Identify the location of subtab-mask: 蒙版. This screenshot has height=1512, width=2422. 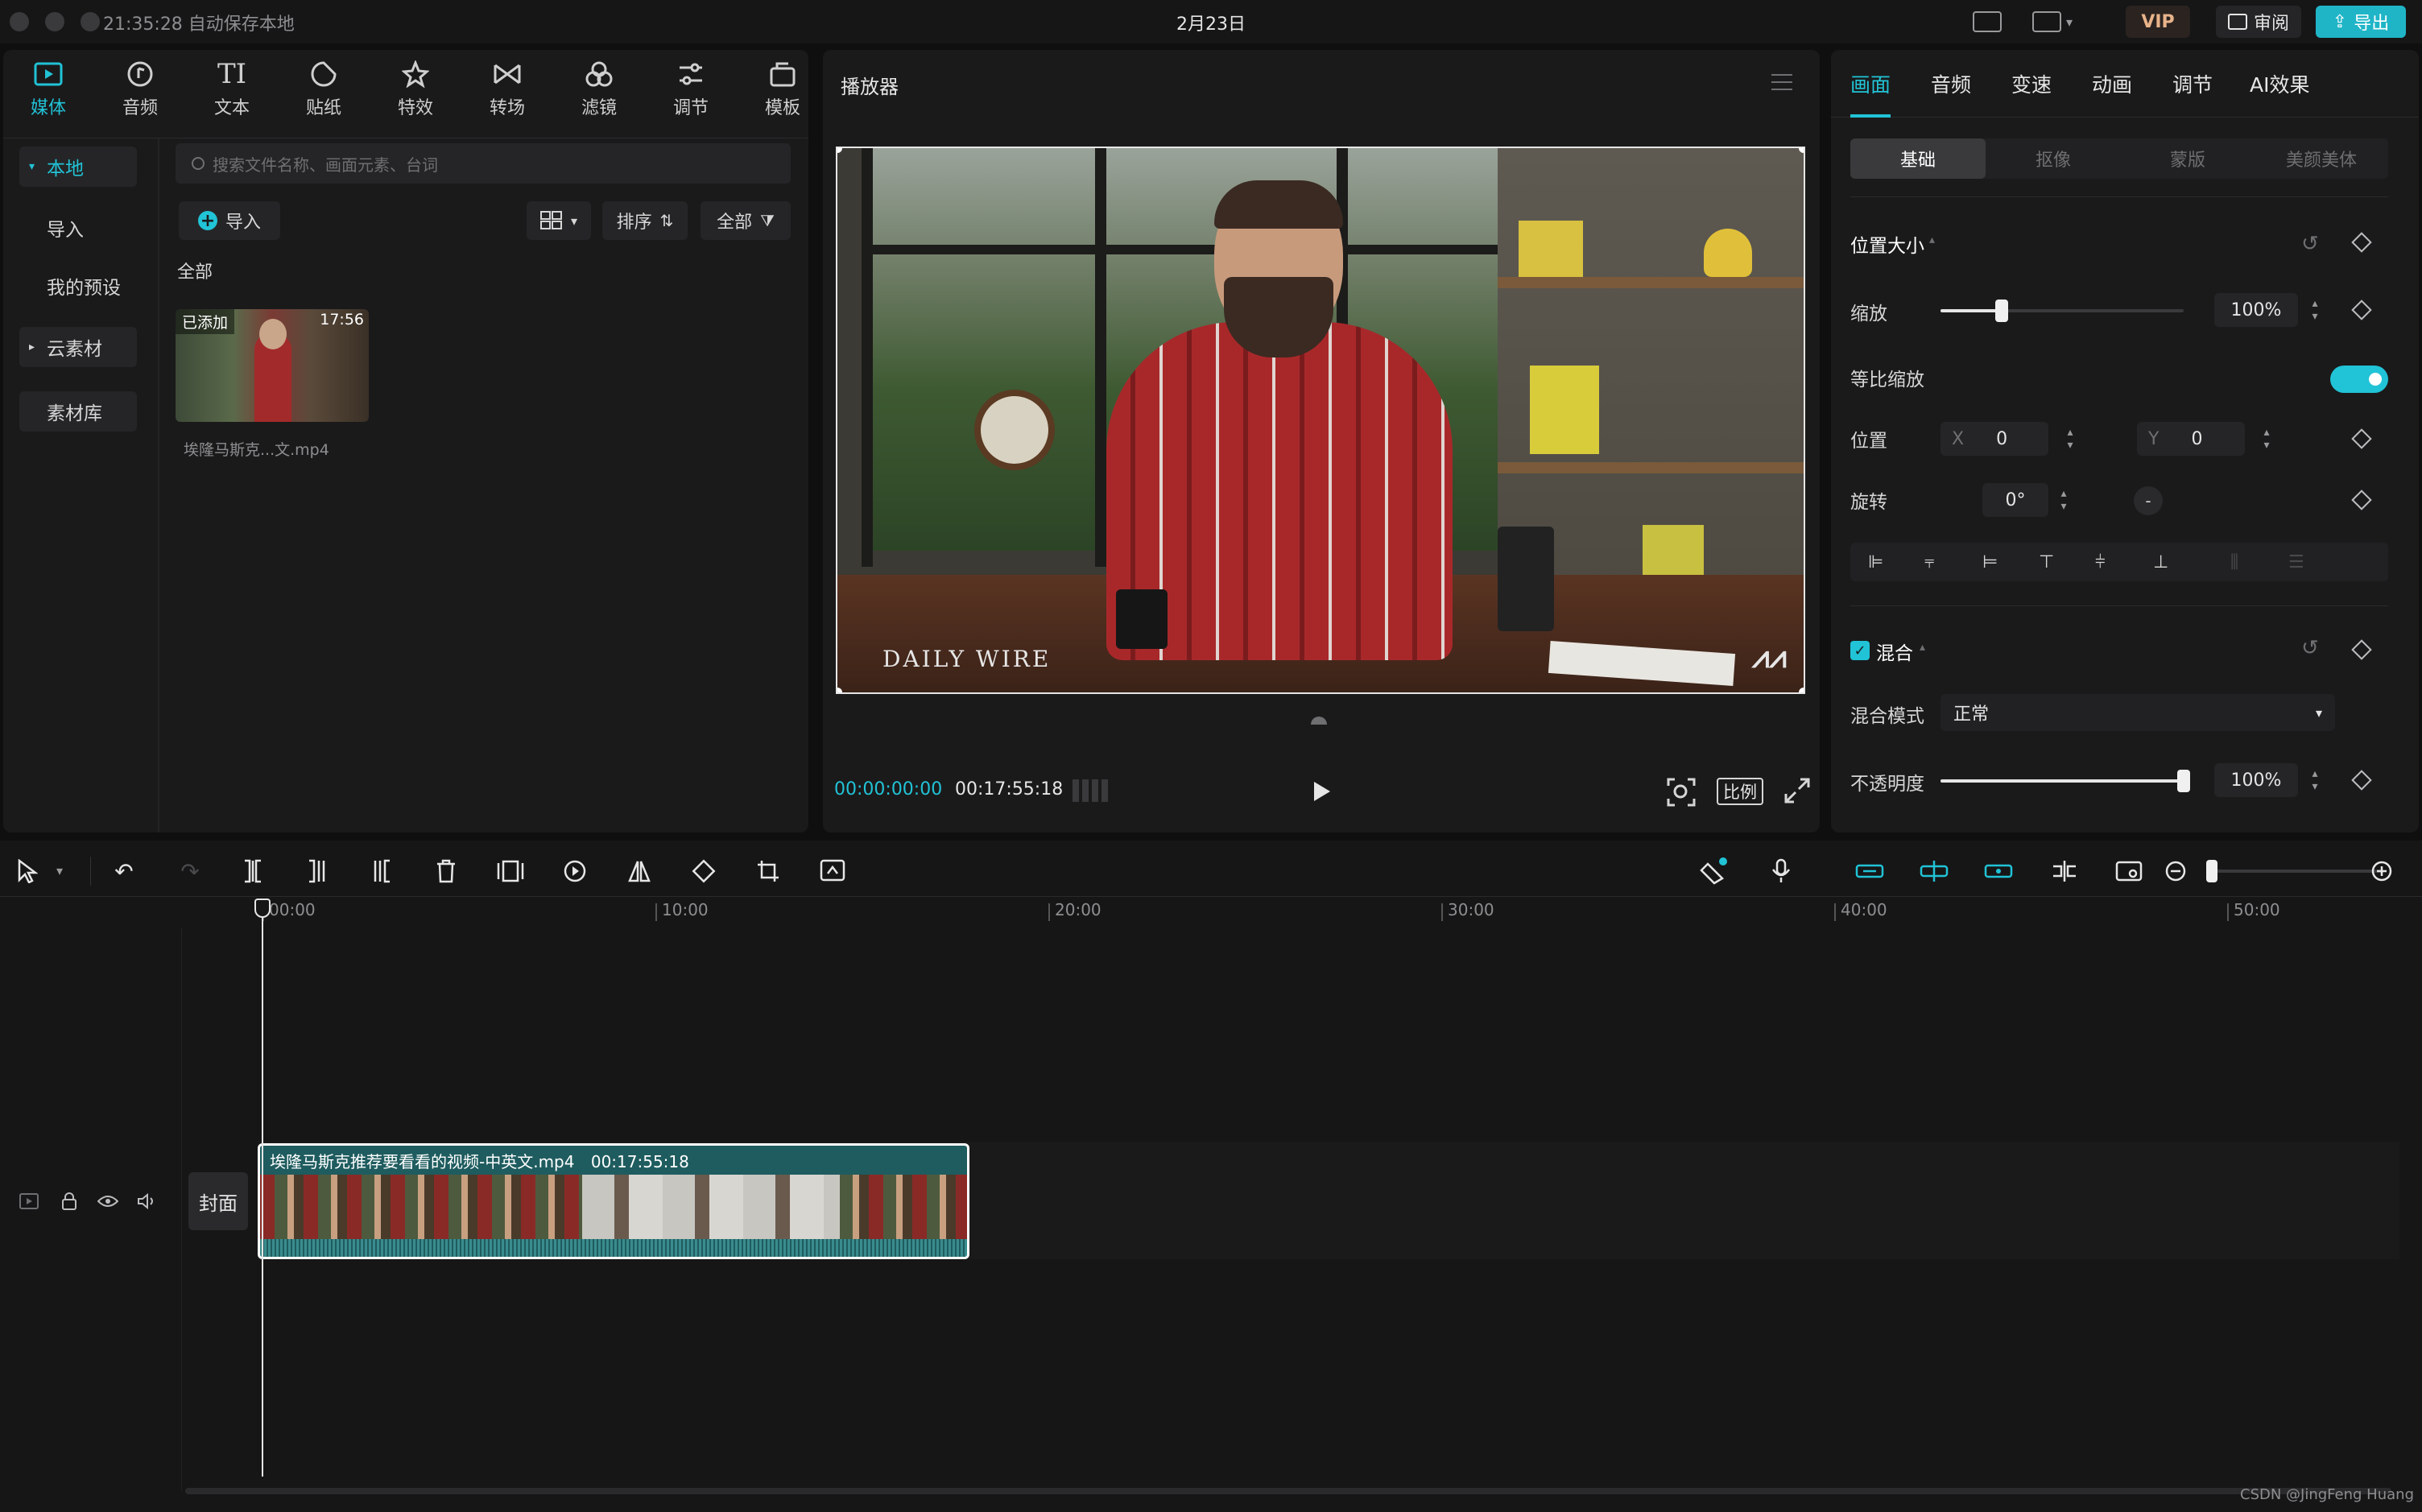
(2188, 158).